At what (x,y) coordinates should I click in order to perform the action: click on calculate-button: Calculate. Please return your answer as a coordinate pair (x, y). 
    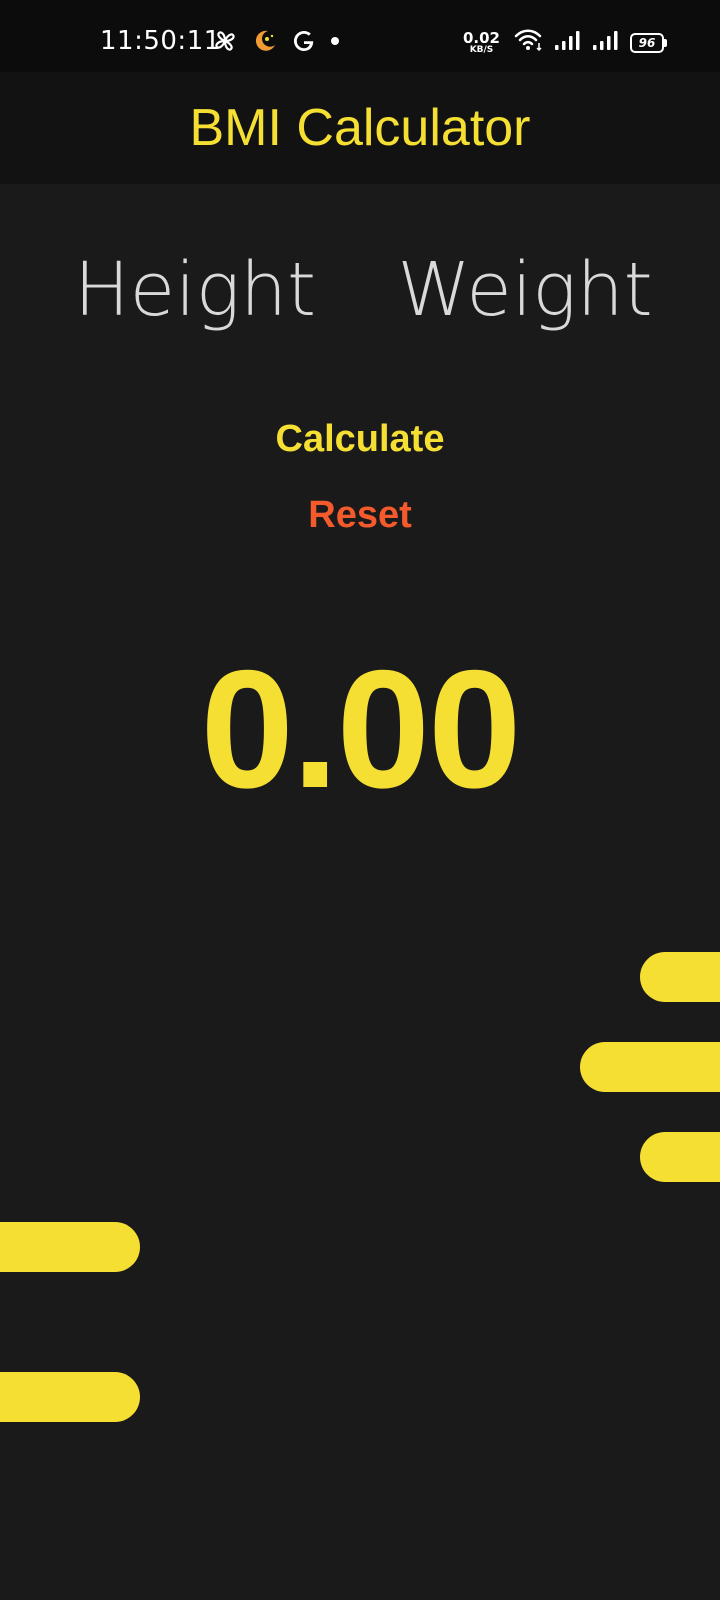
    Looking at the image, I should click on (360, 439).